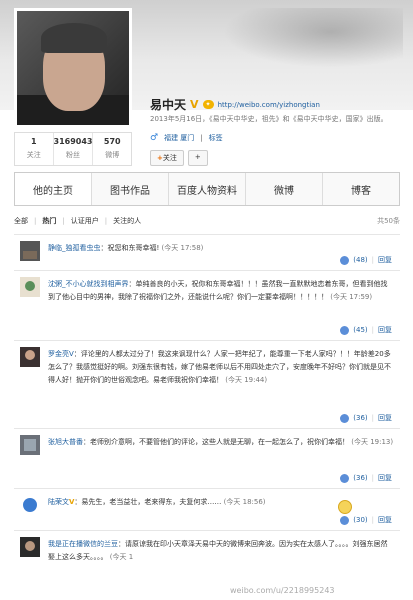 This screenshot has height=600, width=413. Describe the element at coordinates (284, 189) in the screenshot. I see `tab-weibo: 微博` at that location.